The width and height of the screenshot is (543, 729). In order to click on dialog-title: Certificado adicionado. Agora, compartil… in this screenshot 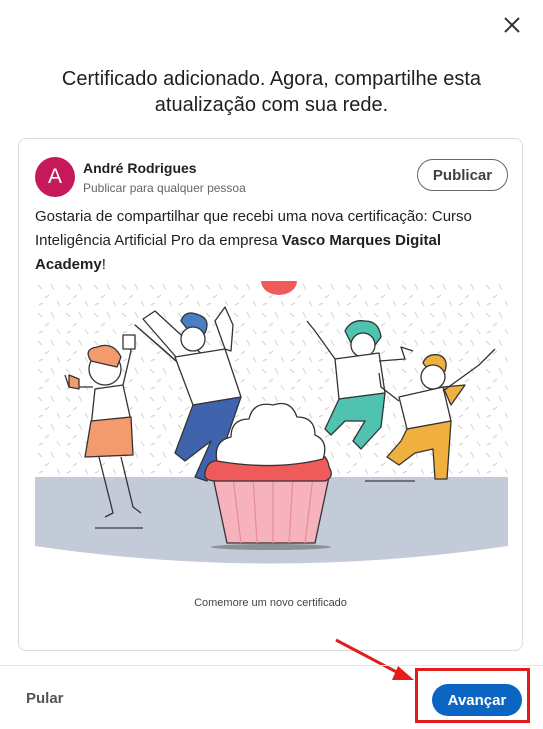, I will do `click(271, 92)`.